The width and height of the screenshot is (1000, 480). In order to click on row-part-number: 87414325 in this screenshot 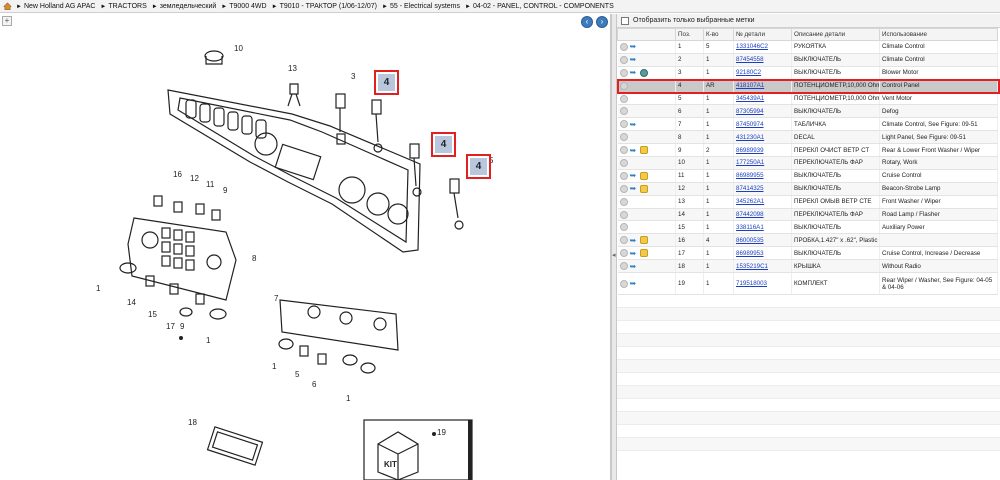, I will do `click(762, 189)`.